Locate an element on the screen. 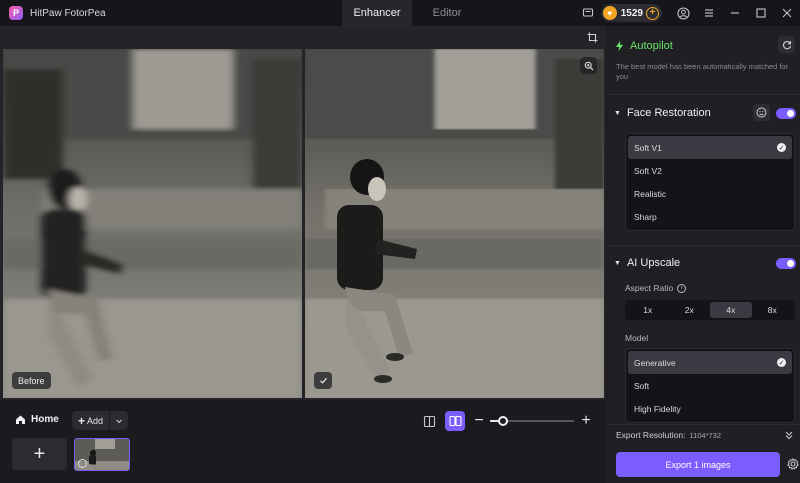 The width and height of the screenshot is (800, 483). crop-icon is located at coordinates (592, 37).